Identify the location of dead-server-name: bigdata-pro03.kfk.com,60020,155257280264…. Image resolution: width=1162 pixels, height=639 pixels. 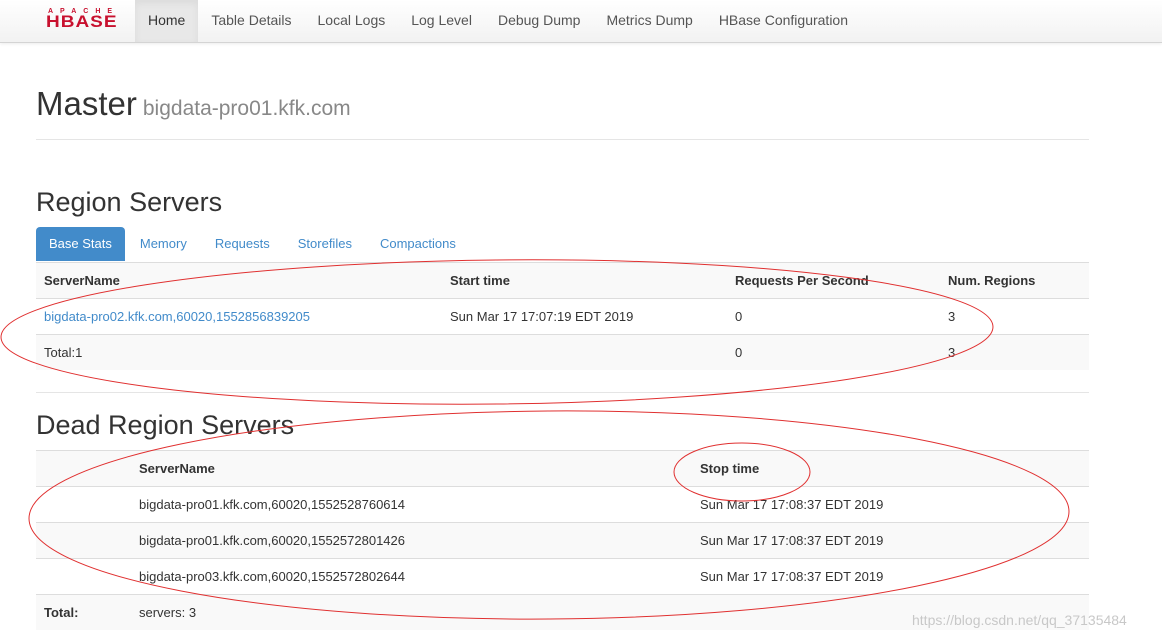
(411, 576).